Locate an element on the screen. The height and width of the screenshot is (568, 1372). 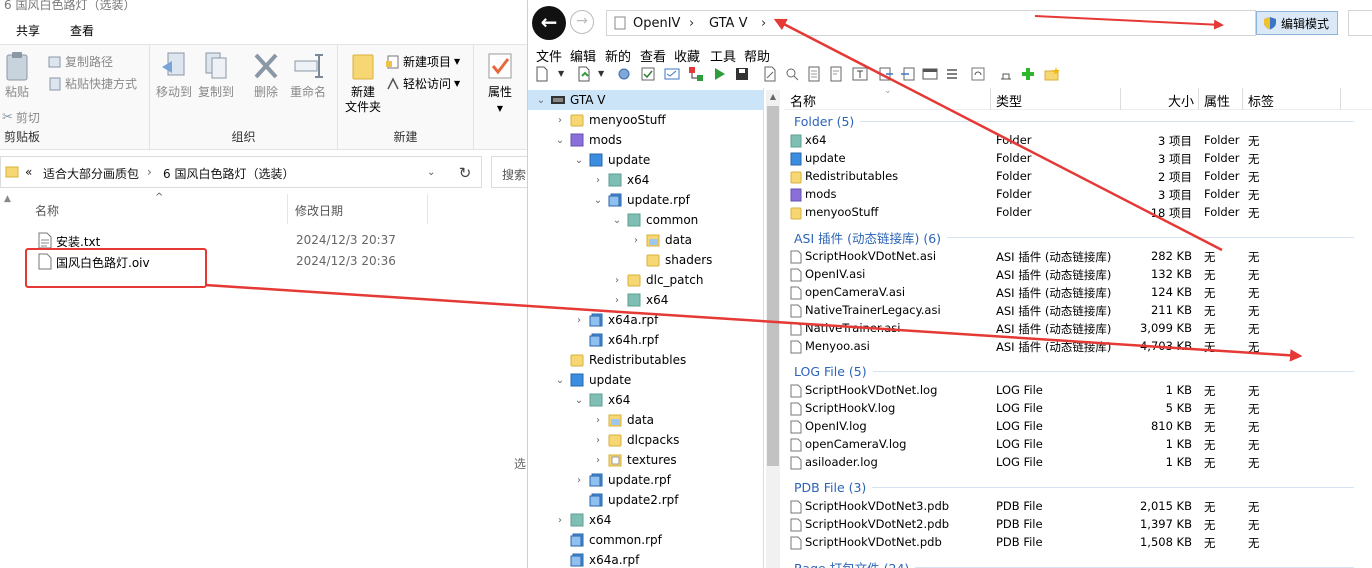
tree-node: › dlcpacks is located at coordinates (645, 440).